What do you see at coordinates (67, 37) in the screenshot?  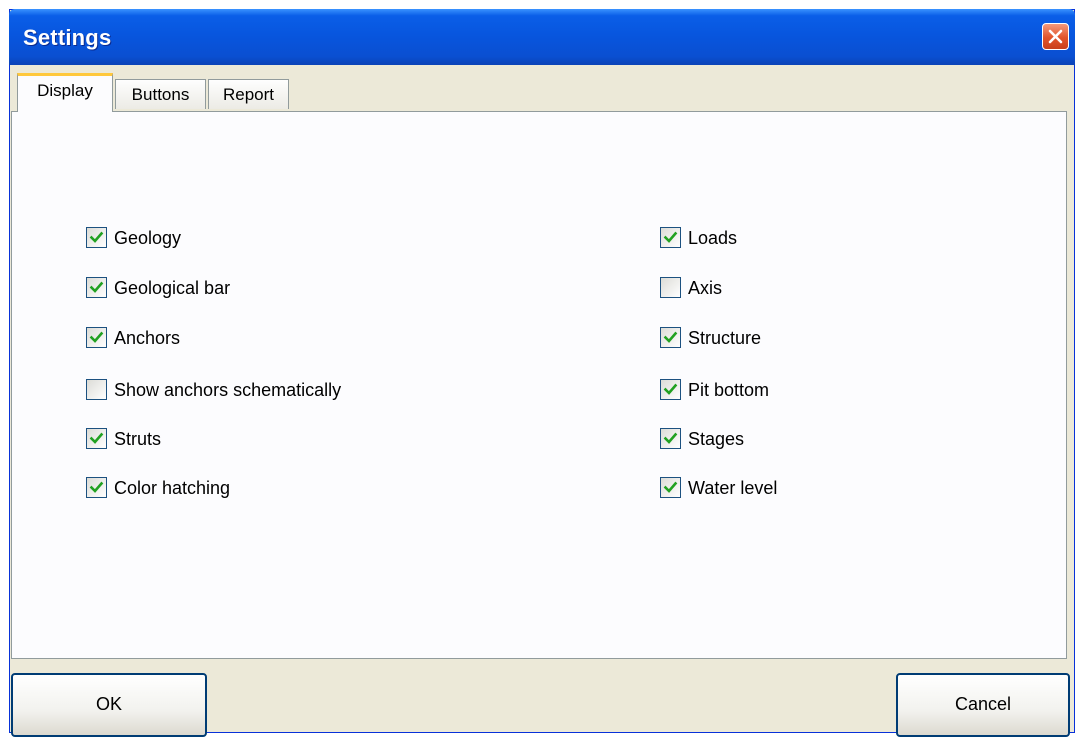 I see `window-title: Settings` at bounding box center [67, 37].